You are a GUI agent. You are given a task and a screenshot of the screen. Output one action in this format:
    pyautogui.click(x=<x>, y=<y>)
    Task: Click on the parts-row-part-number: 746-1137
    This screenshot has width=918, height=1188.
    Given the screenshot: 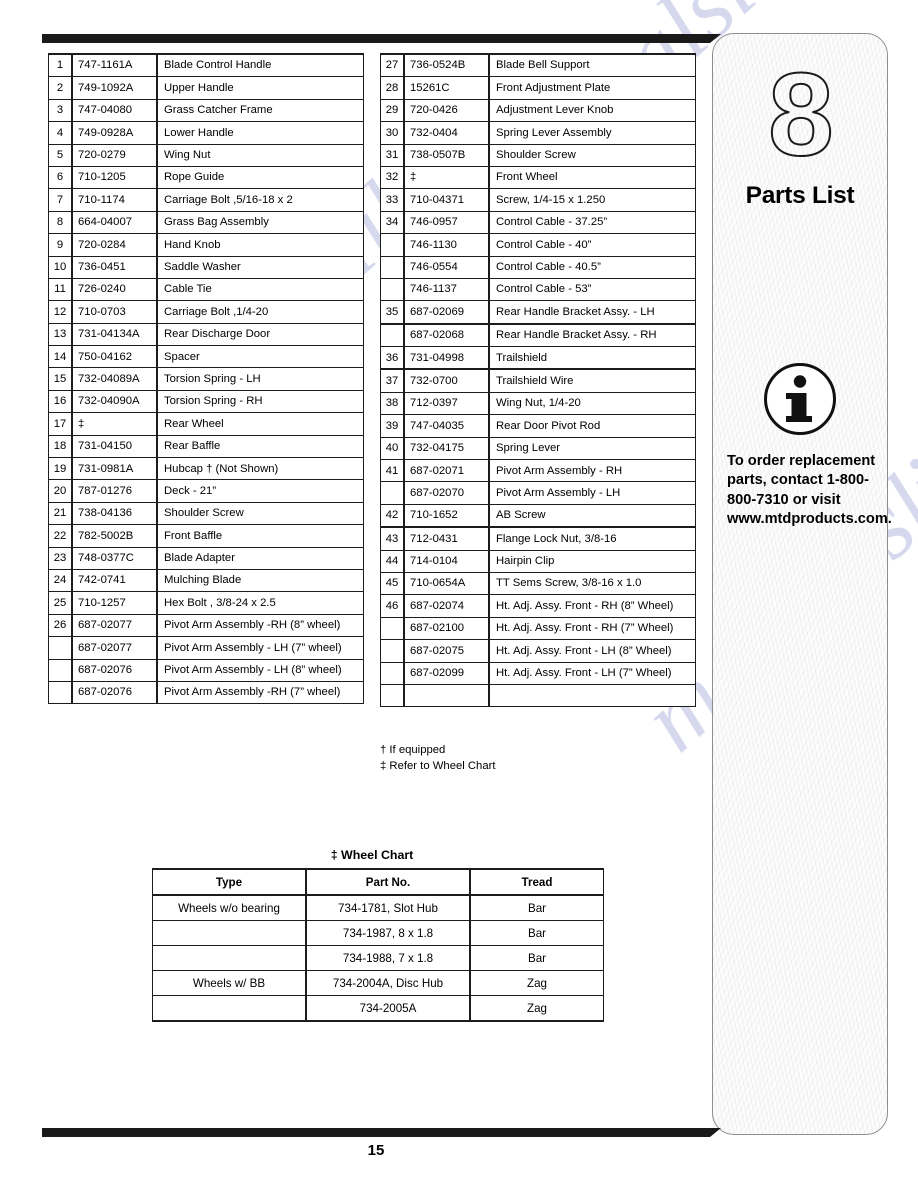 What is the action you would take?
    pyautogui.click(x=446, y=289)
    